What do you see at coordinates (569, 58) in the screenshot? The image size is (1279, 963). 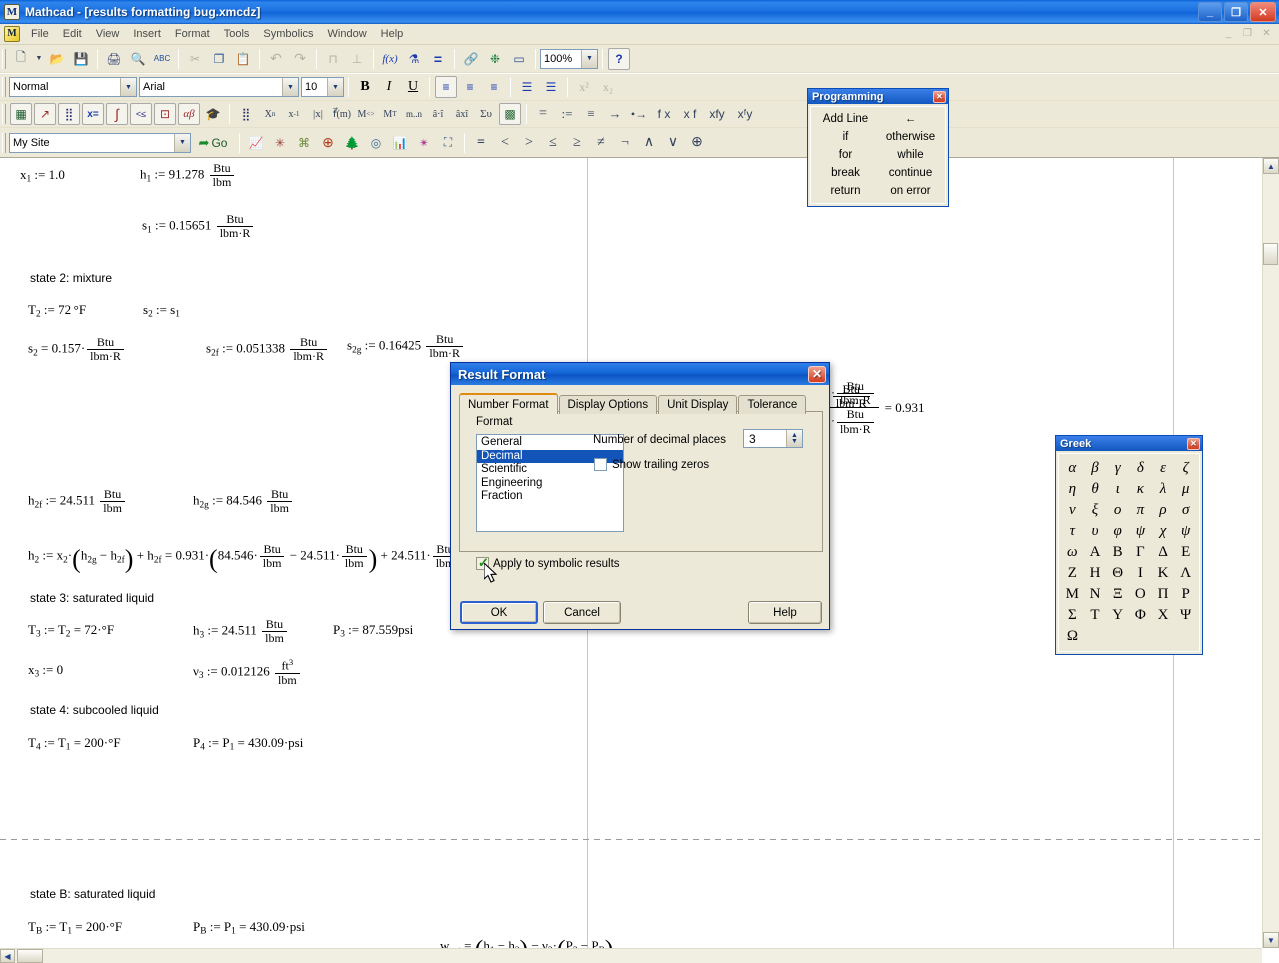 I see `zoom-combobox: 100% ▼` at bounding box center [569, 58].